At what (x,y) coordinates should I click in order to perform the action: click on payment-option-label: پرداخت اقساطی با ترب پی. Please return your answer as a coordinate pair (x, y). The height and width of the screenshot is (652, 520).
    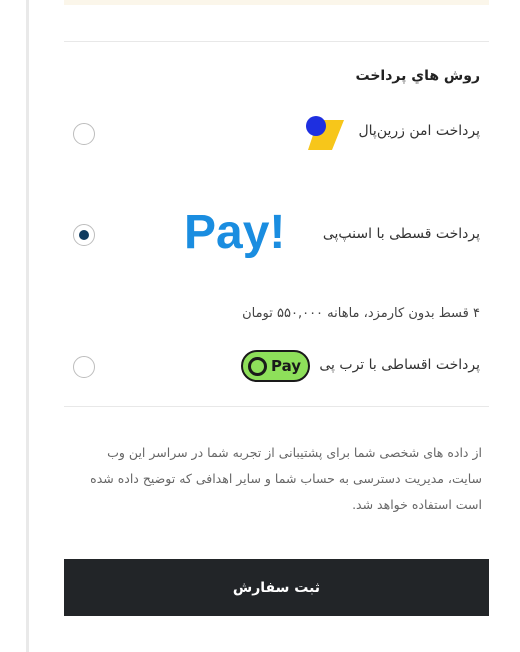
    Looking at the image, I should click on (399, 365).